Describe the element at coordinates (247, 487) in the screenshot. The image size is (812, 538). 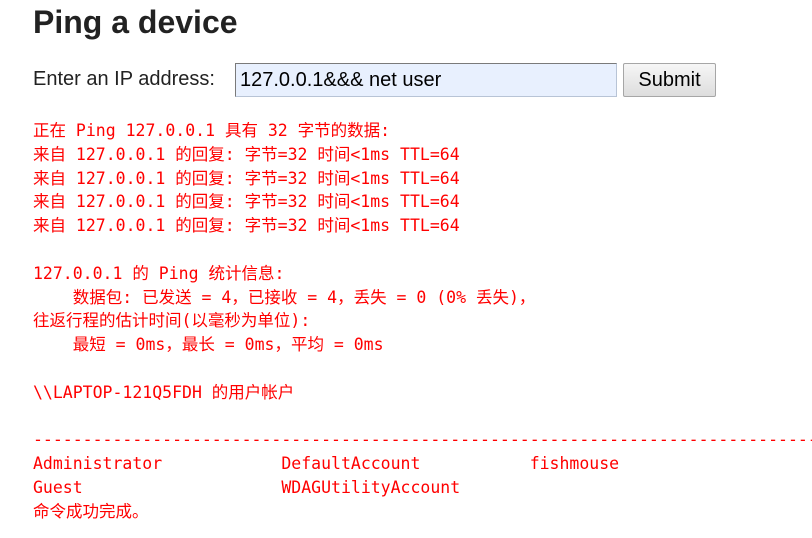
I see `output-line: Guest WDAGUtilityAccount` at that location.